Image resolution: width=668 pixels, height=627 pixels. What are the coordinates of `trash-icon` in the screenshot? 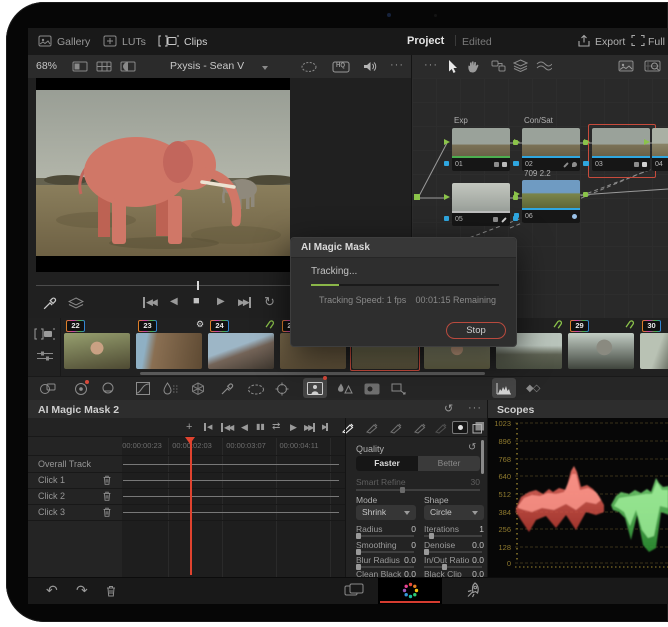 It's located at (107, 512).